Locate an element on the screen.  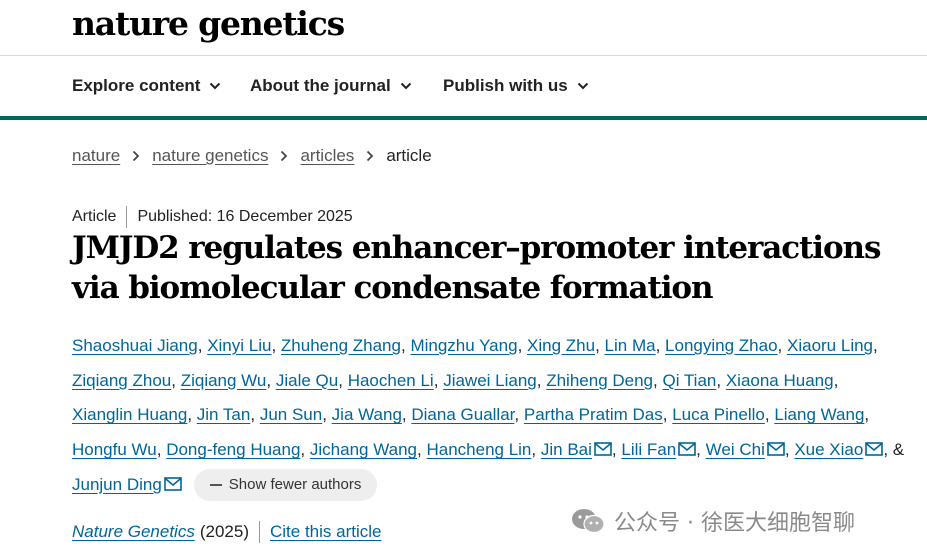
author-item: Jin Tan, is located at coordinates (226, 415).